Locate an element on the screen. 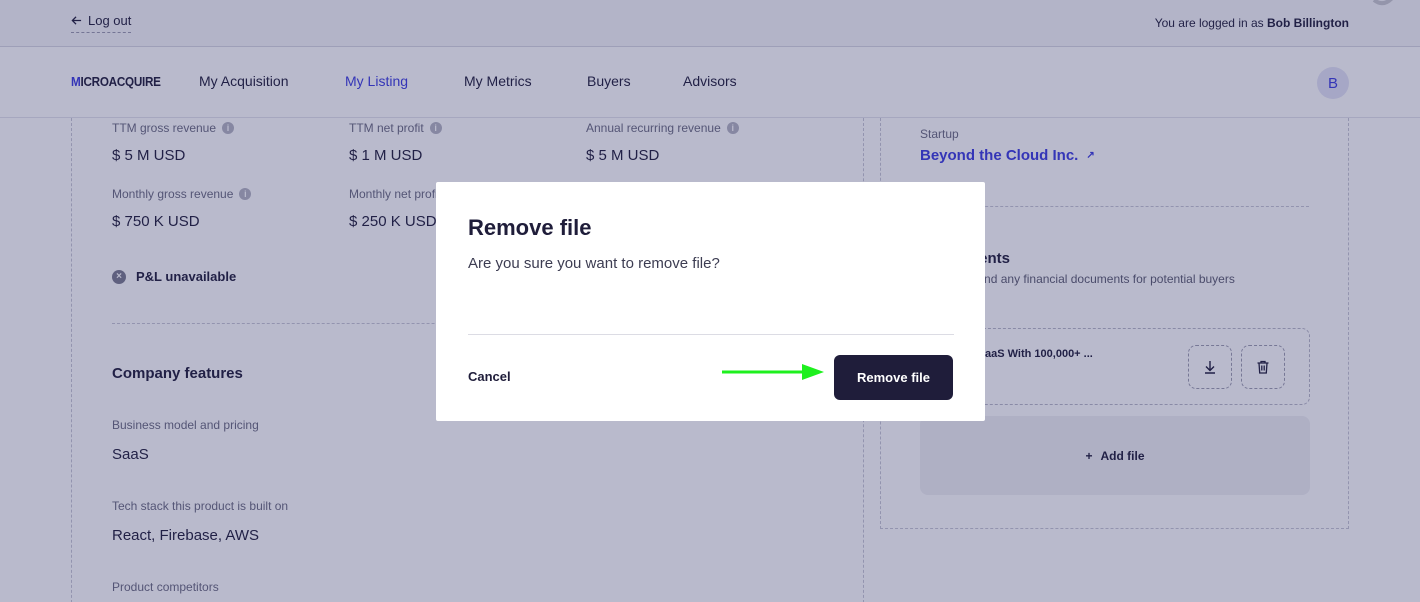 The width and height of the screenshot is (1420, 602). dialog-message: Are you sure you want to remove file? is located at coordinates (594, 263).